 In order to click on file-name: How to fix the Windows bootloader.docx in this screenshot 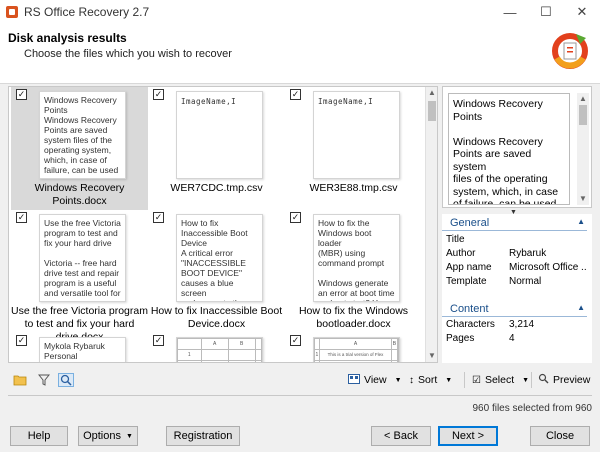, I will do `click(353, 317)`.